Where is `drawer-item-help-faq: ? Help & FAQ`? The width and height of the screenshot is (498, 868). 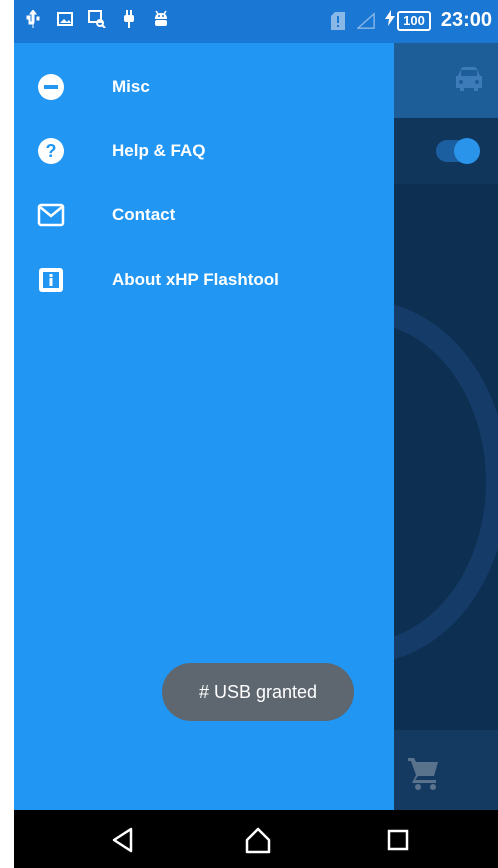
drawer-item-help-faq: ? Help & FAQ is located at coordinates (204, 151).